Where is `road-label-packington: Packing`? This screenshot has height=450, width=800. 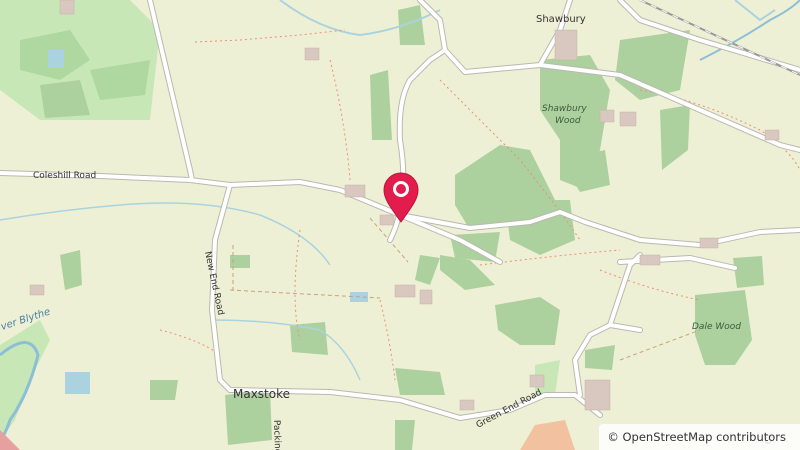 road-label-packington: Packing is located at coordinates (276, 435).